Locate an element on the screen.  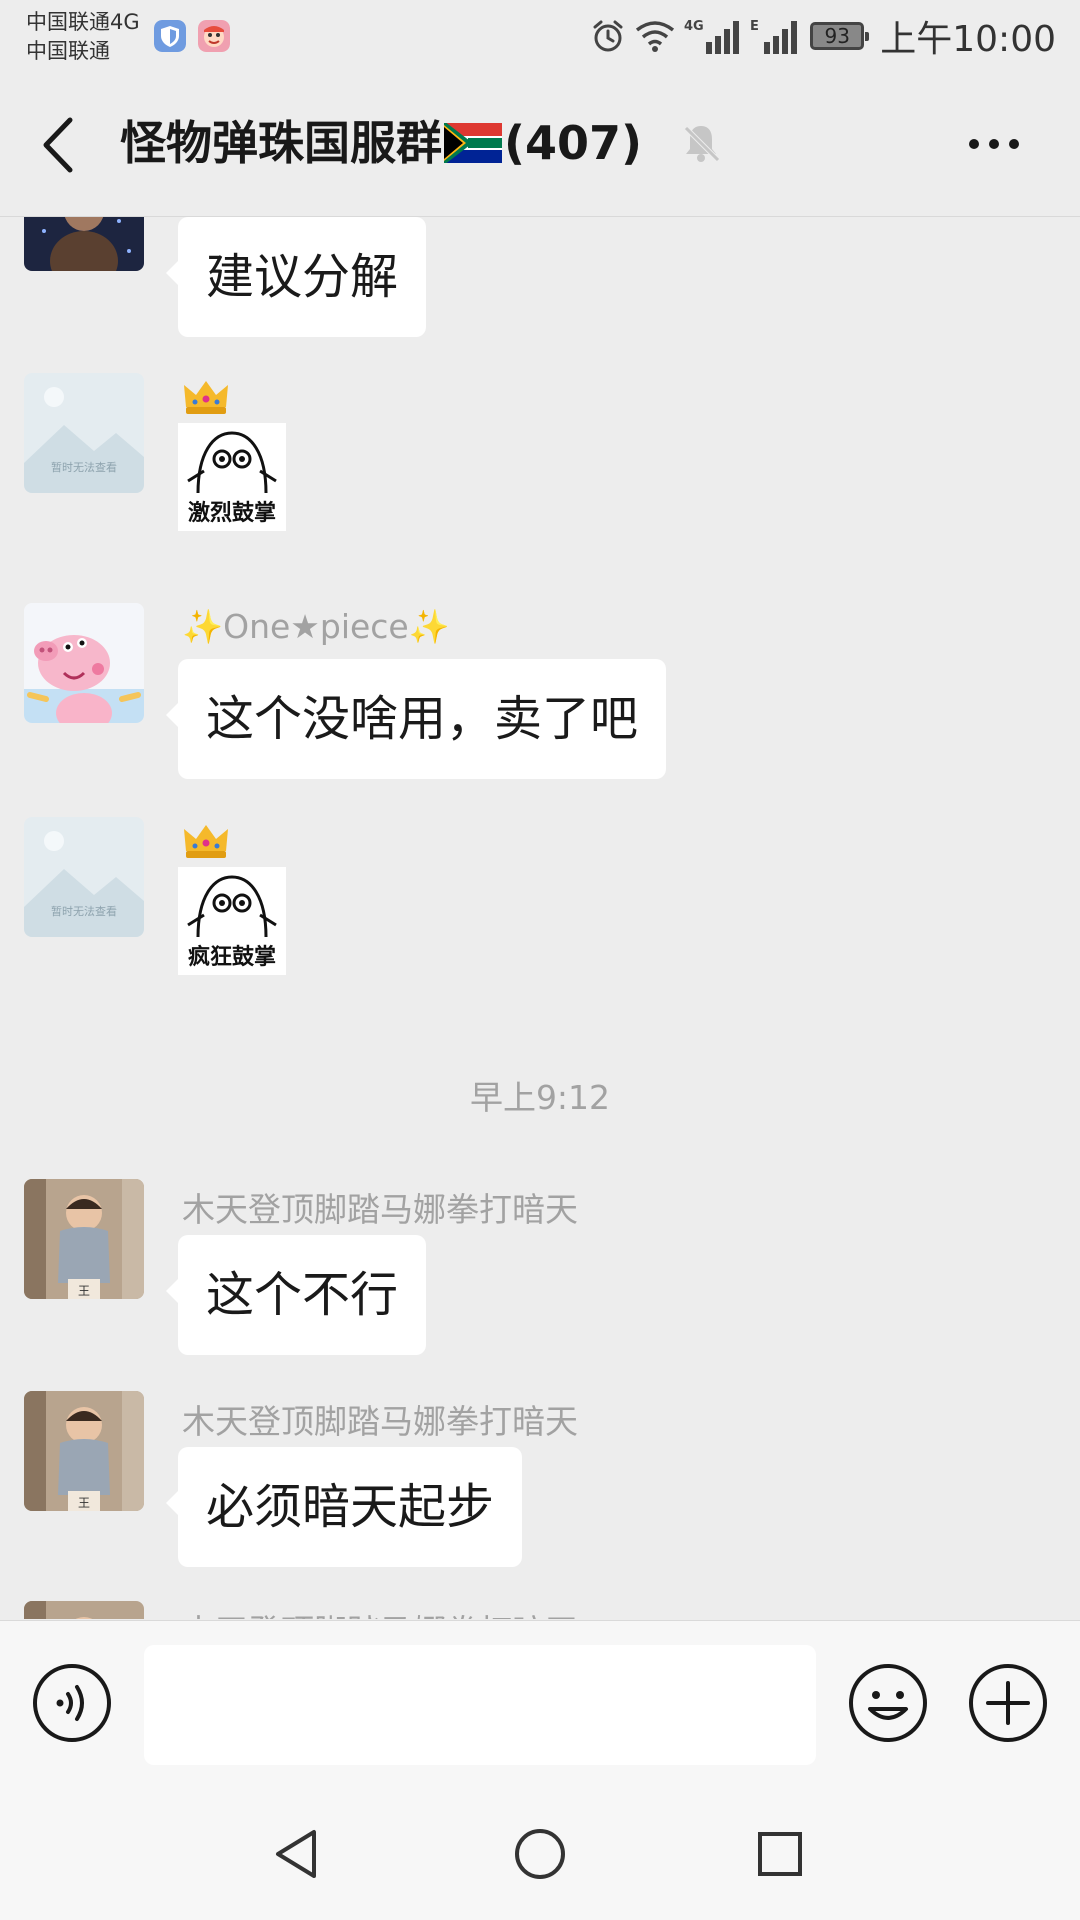
back-icon is located at coordinates (58, 145).